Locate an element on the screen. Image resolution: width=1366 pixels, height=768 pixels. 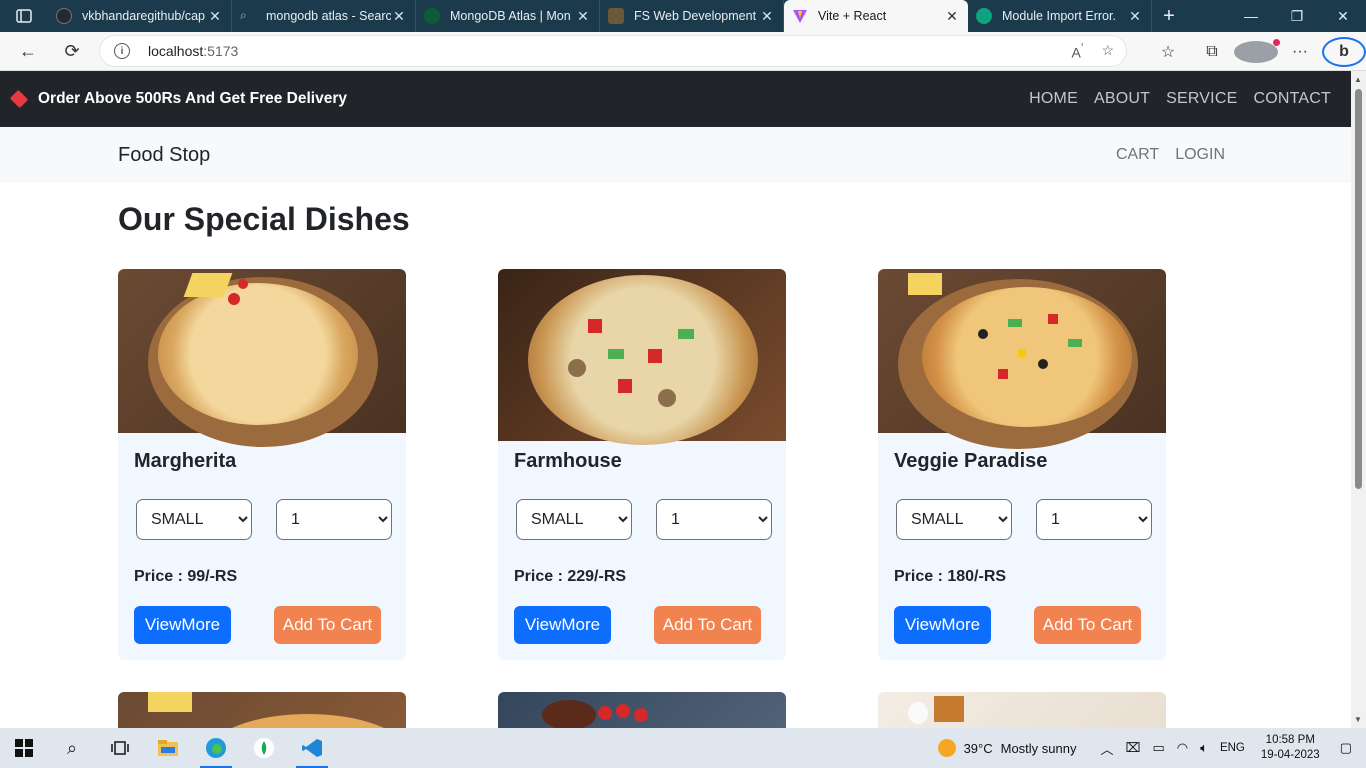
browser-tab: Module Import Error. ✕ is located at coordinates (1060, 16).